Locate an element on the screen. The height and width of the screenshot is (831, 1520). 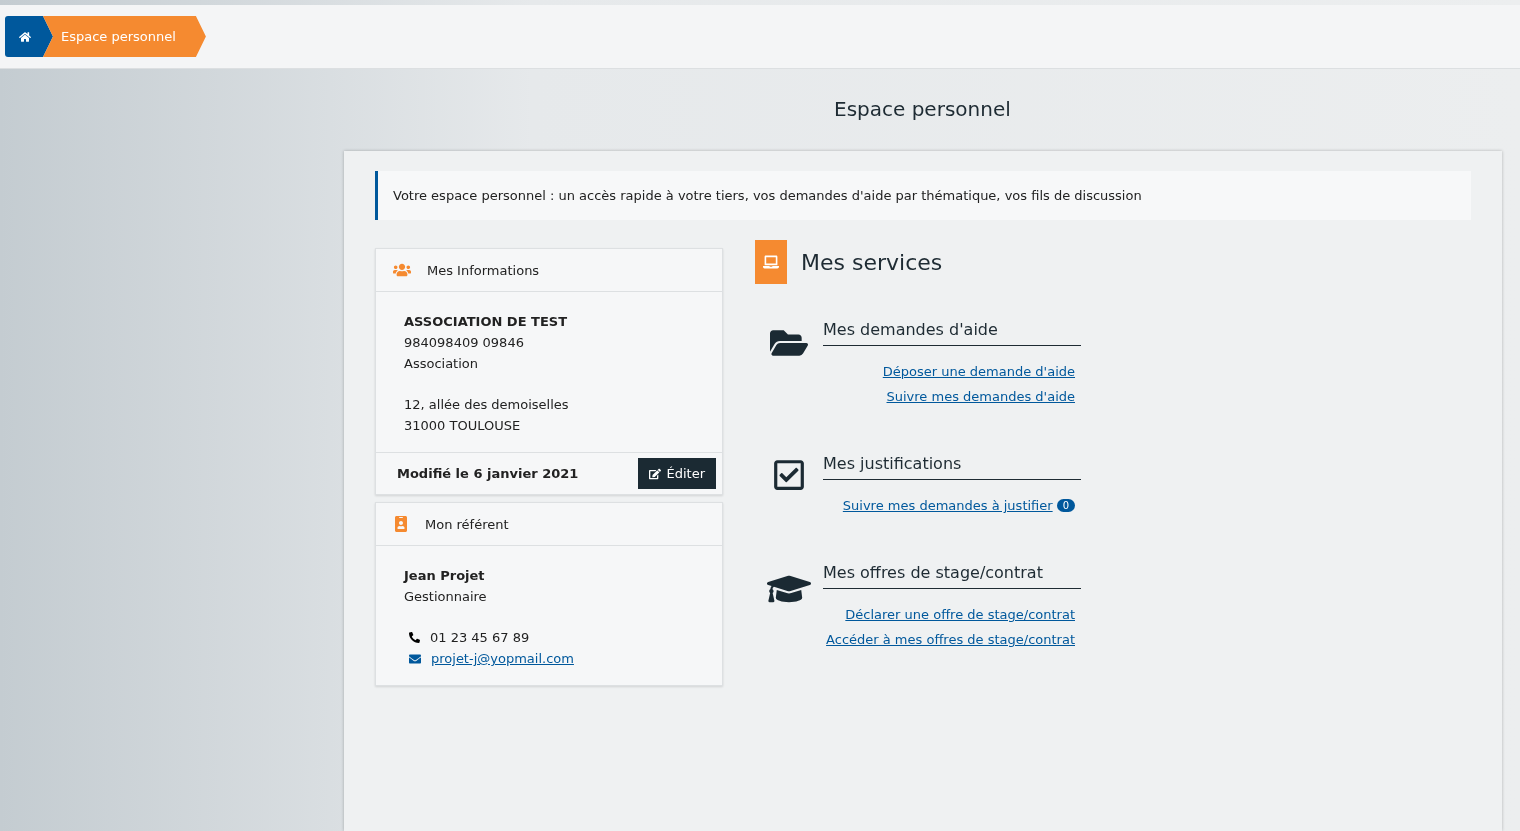
service-link: Suivre mes demandes à justifier is located at coordinates (947, 505).